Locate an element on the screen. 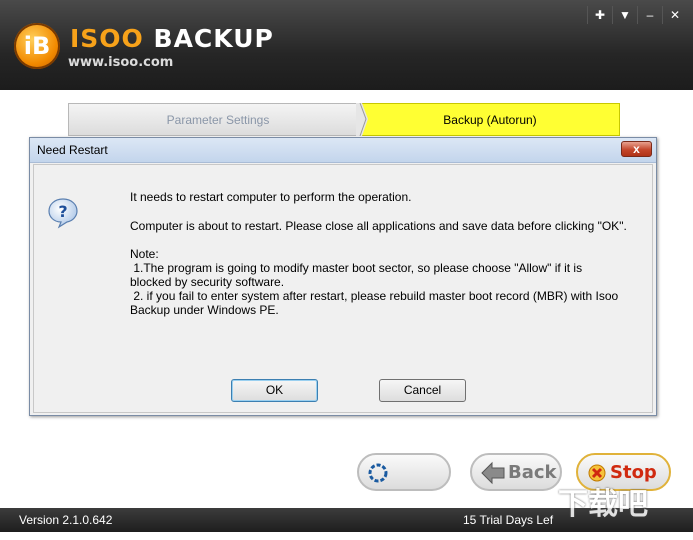 The height and width of the screenshot is (540, 693). brand-name: ISOO BACKUP is located at coordinates (172, 38).